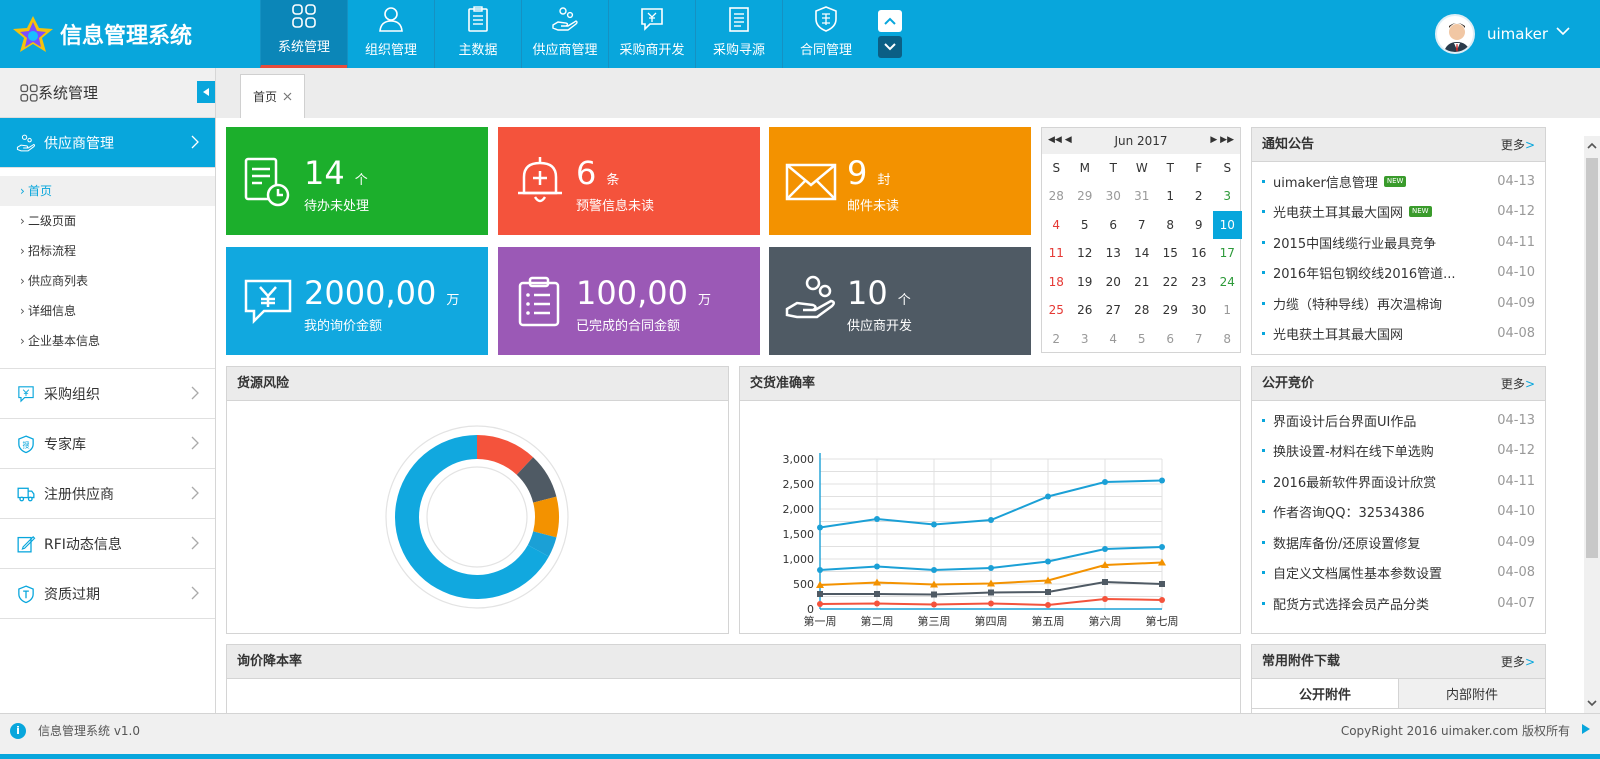 The image size is (1600, 759). I want to click on calendar-day: 20, so click(1113, 282).